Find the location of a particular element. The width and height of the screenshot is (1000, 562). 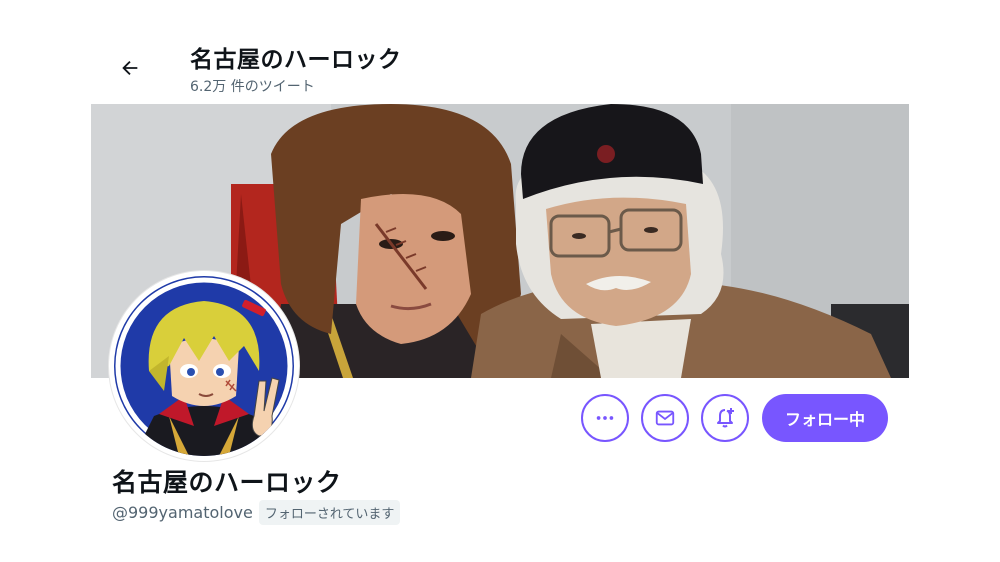

tweet-count: 6.2万 件のツイート is located at coordinates (252, 87).